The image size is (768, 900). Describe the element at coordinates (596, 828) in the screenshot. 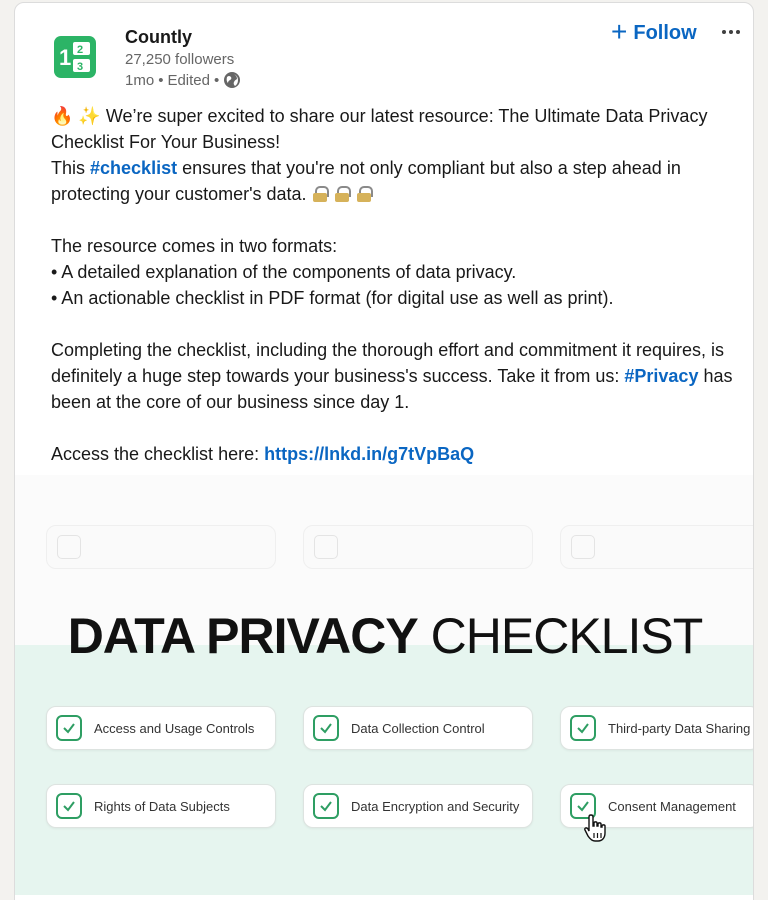

I see `hand-cursor-icon` at that location.